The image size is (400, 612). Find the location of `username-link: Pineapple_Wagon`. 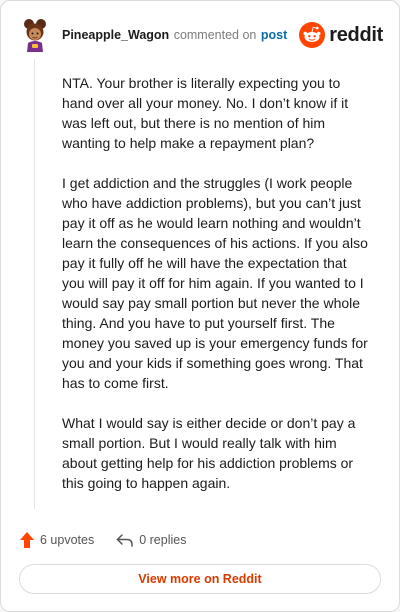

username-link: Pineapple_Wagon is located at coordinates (115, 35).